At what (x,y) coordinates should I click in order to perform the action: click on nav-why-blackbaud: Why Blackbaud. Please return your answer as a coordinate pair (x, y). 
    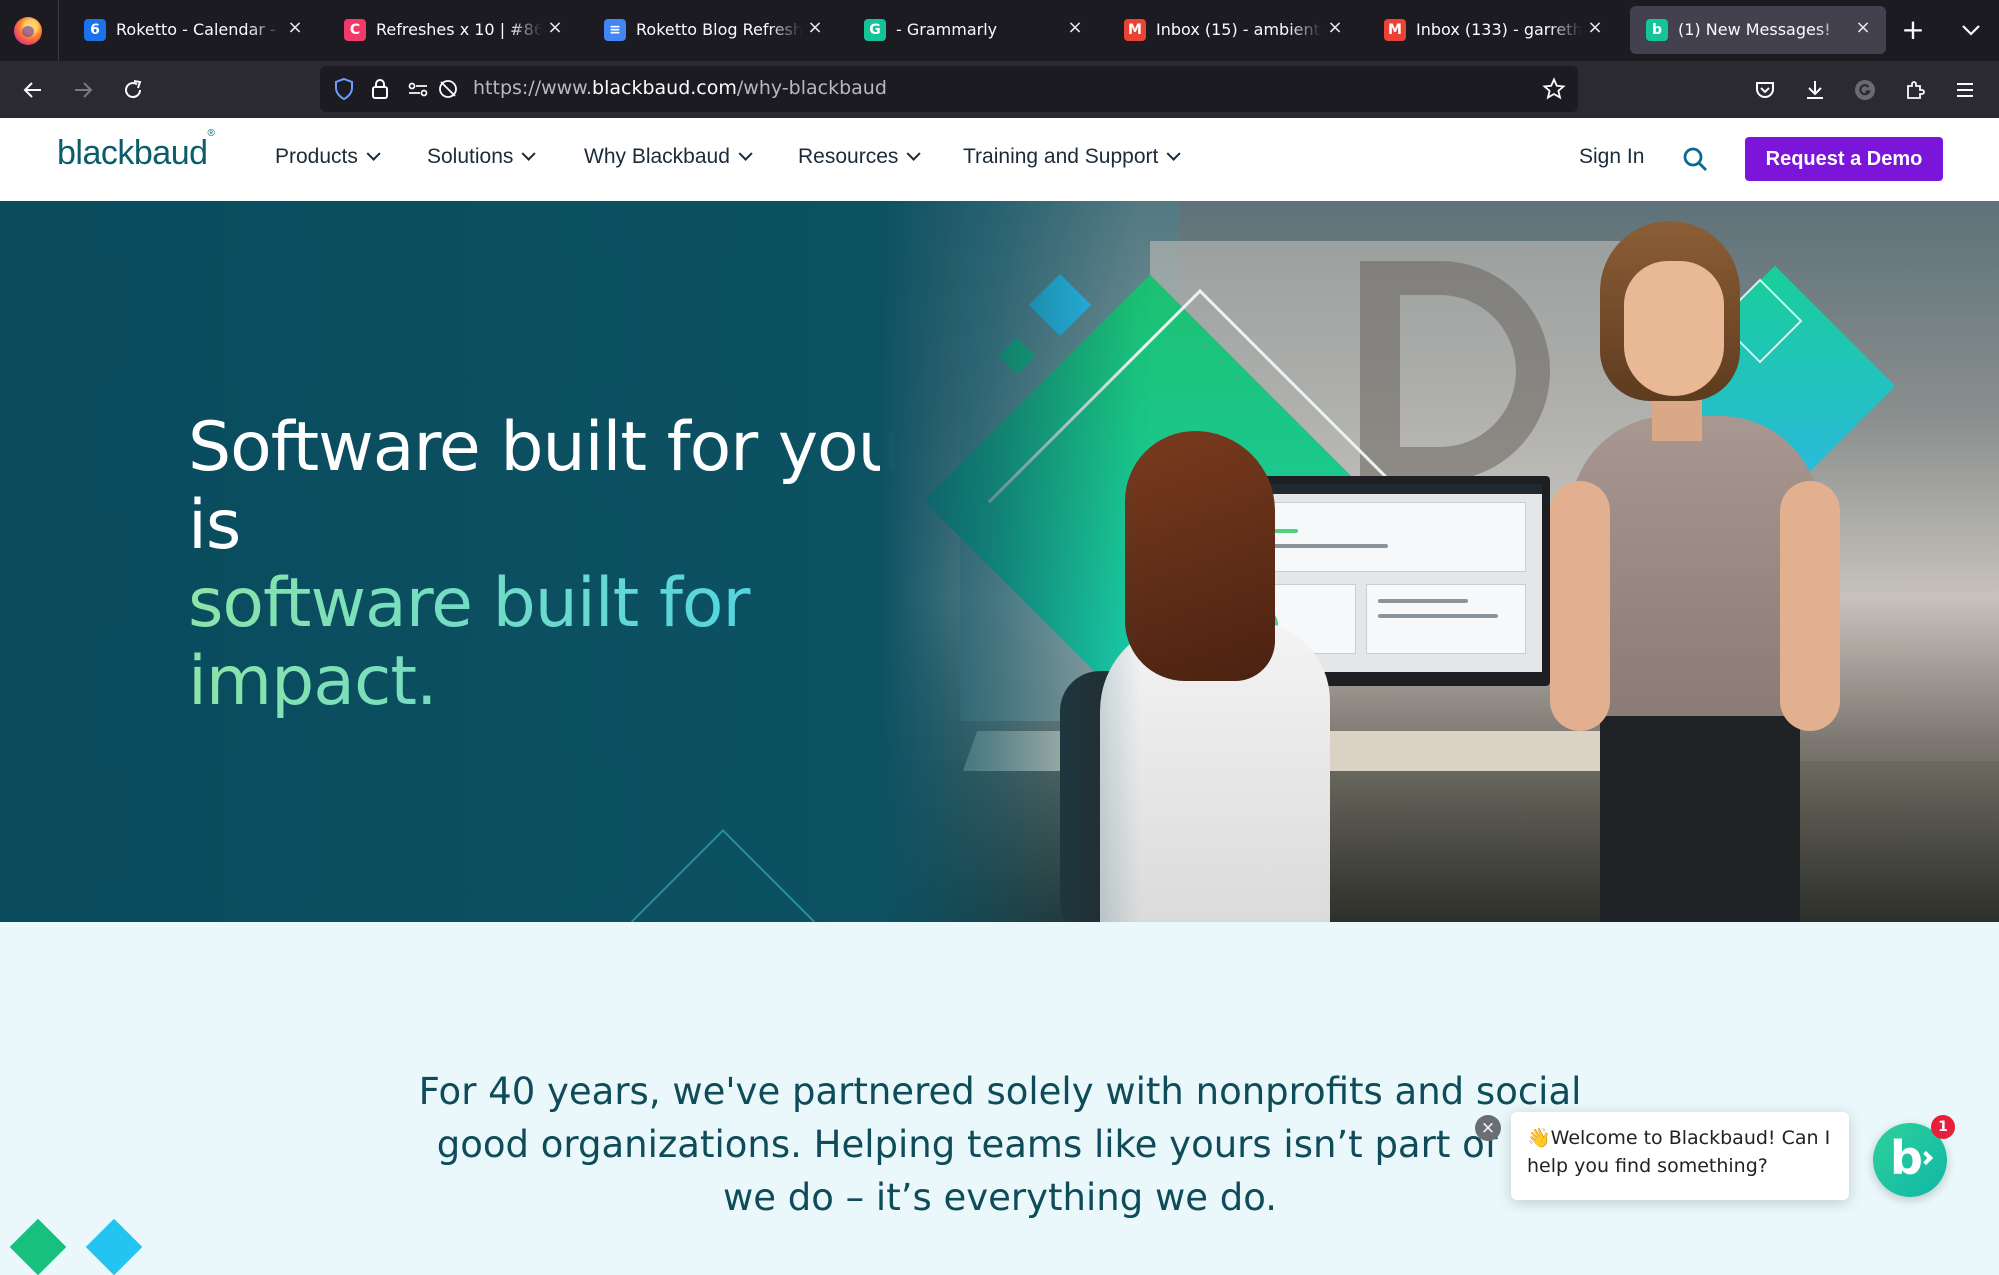
    Looking at the image, I should click on (668, 157).